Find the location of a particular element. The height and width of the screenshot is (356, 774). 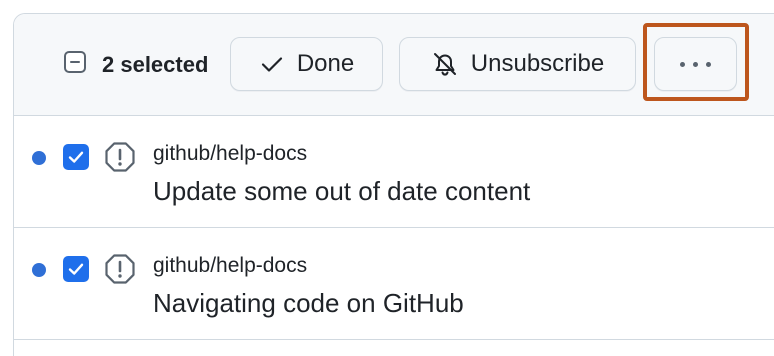

done-label: Done is located at coordinates (325, 63).